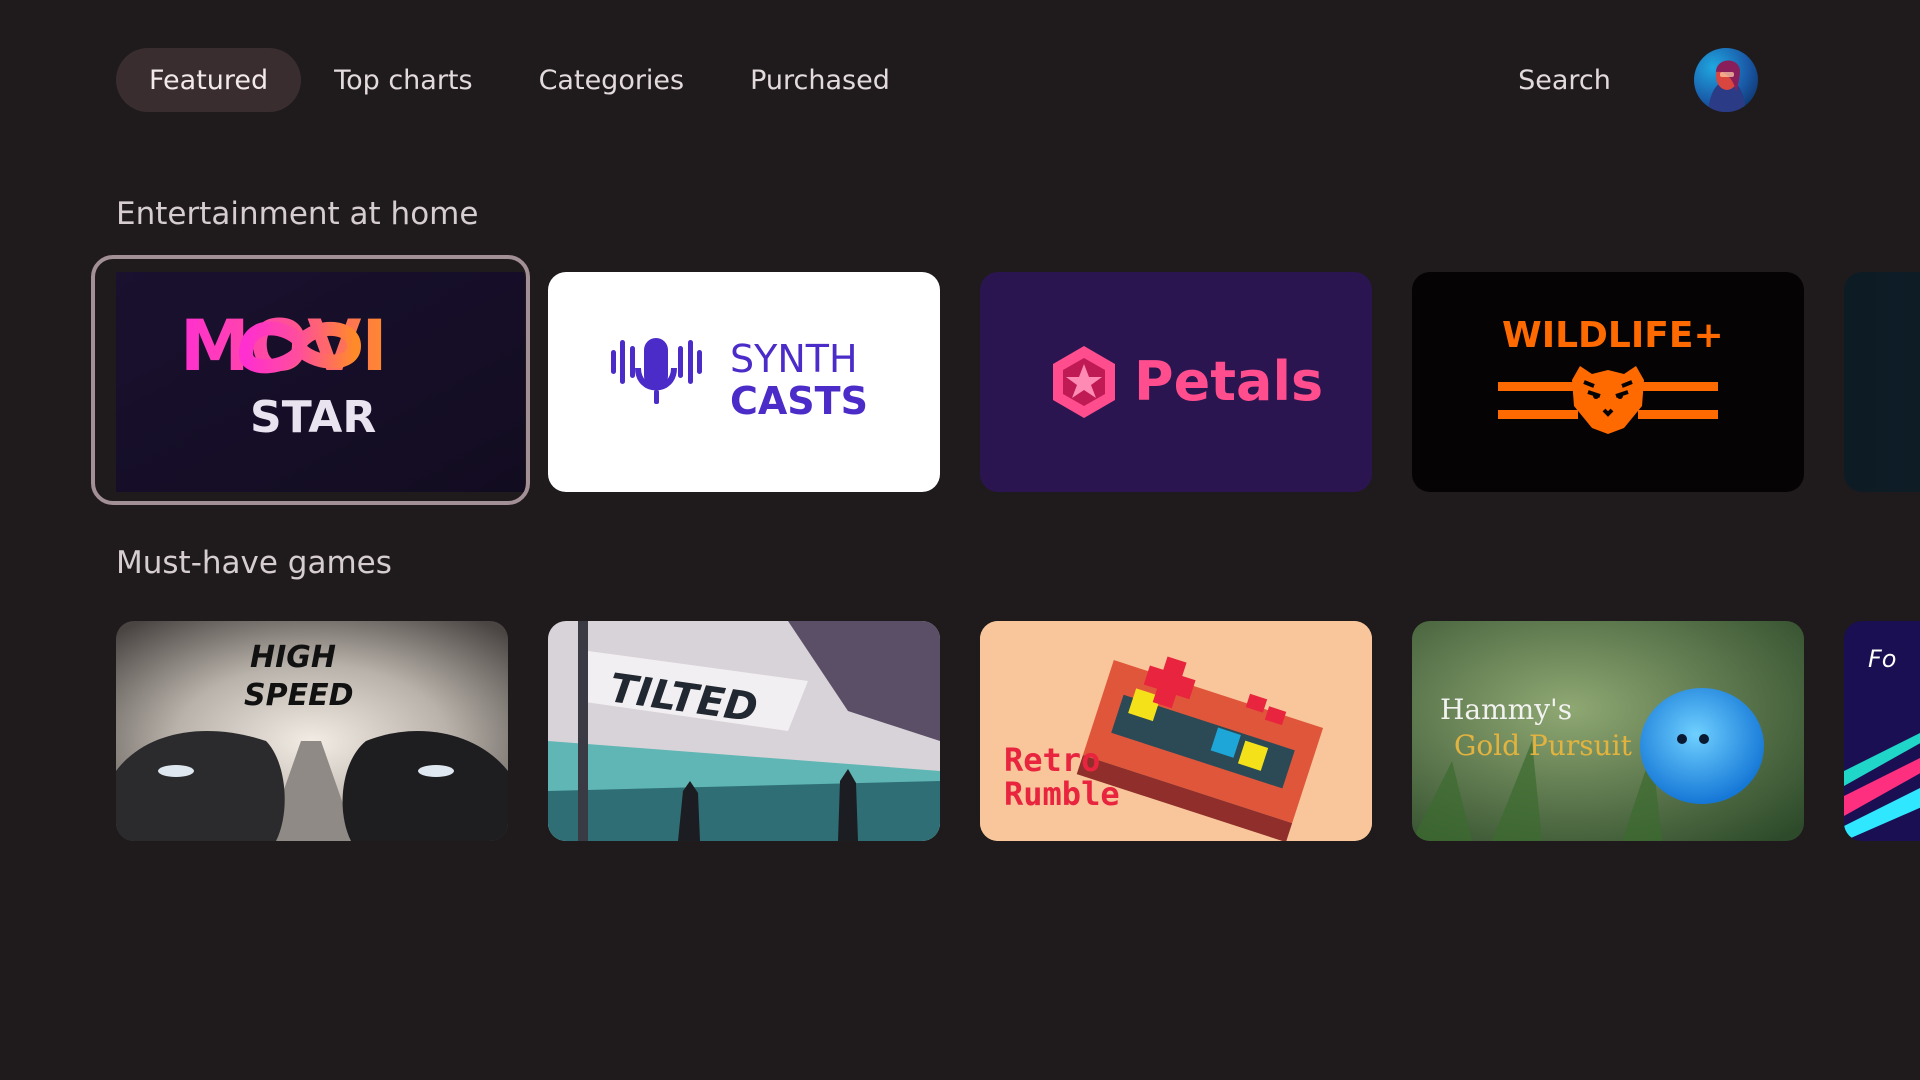 The height and width of the screenshot is (1080, 1920). What do you see at coordinates (612, 80) in the screenshot?
I see `tab-categories: Categories` at bounding box center [612, 80].